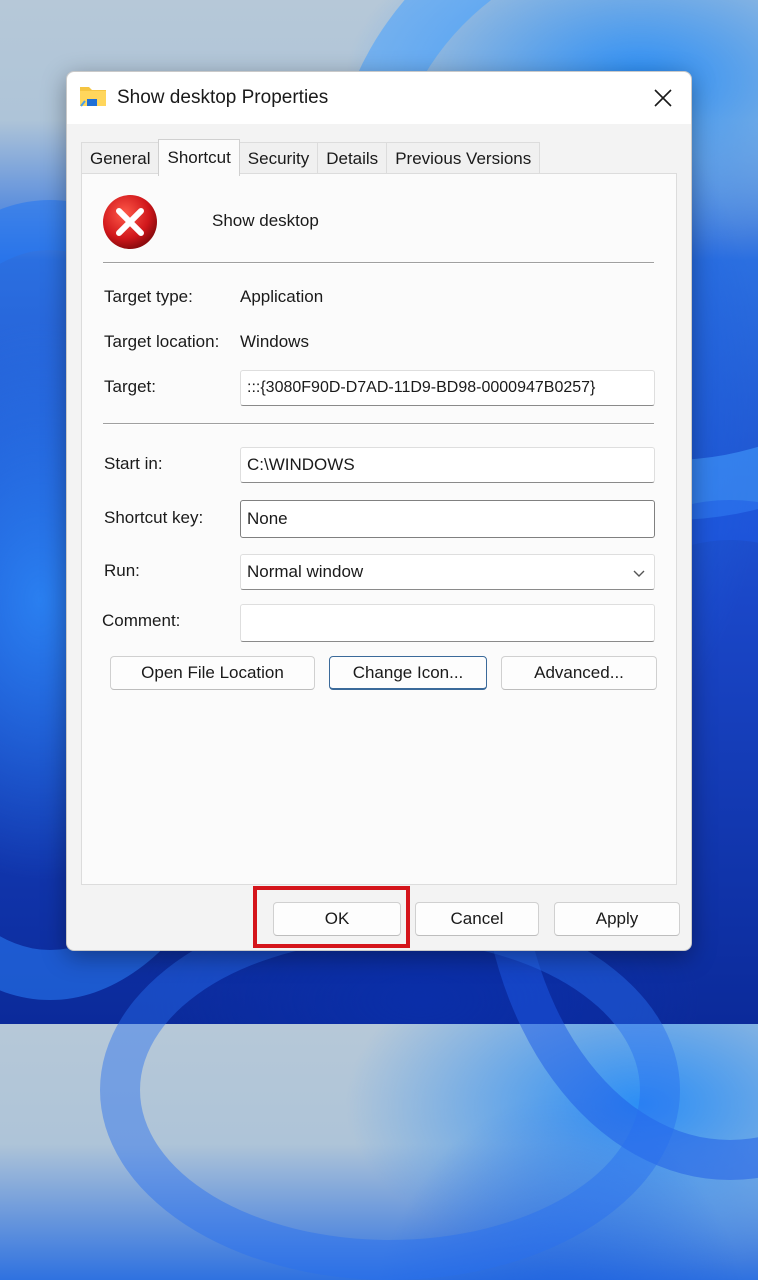  What do you see at coordinates (130, 386) in the screenshot?
I see `target-label: Target:` at bounding box center [130, 386].